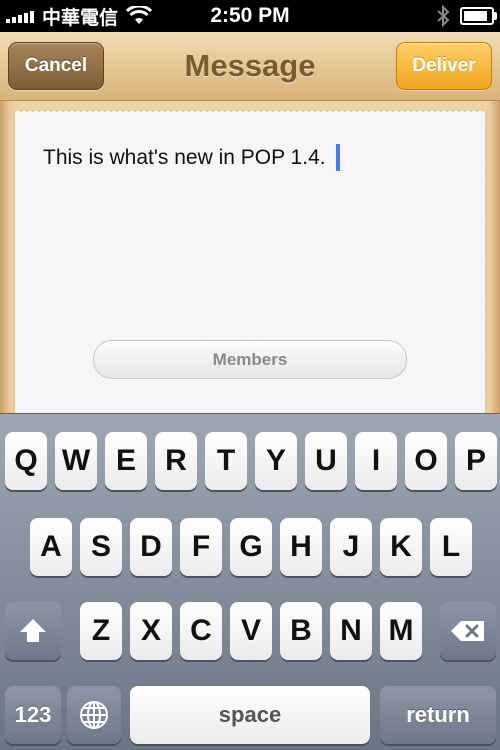  What do you see at coordinates (226, 461) in the screenshot?
I see `key-t: T` at bounding box center [226, 461].